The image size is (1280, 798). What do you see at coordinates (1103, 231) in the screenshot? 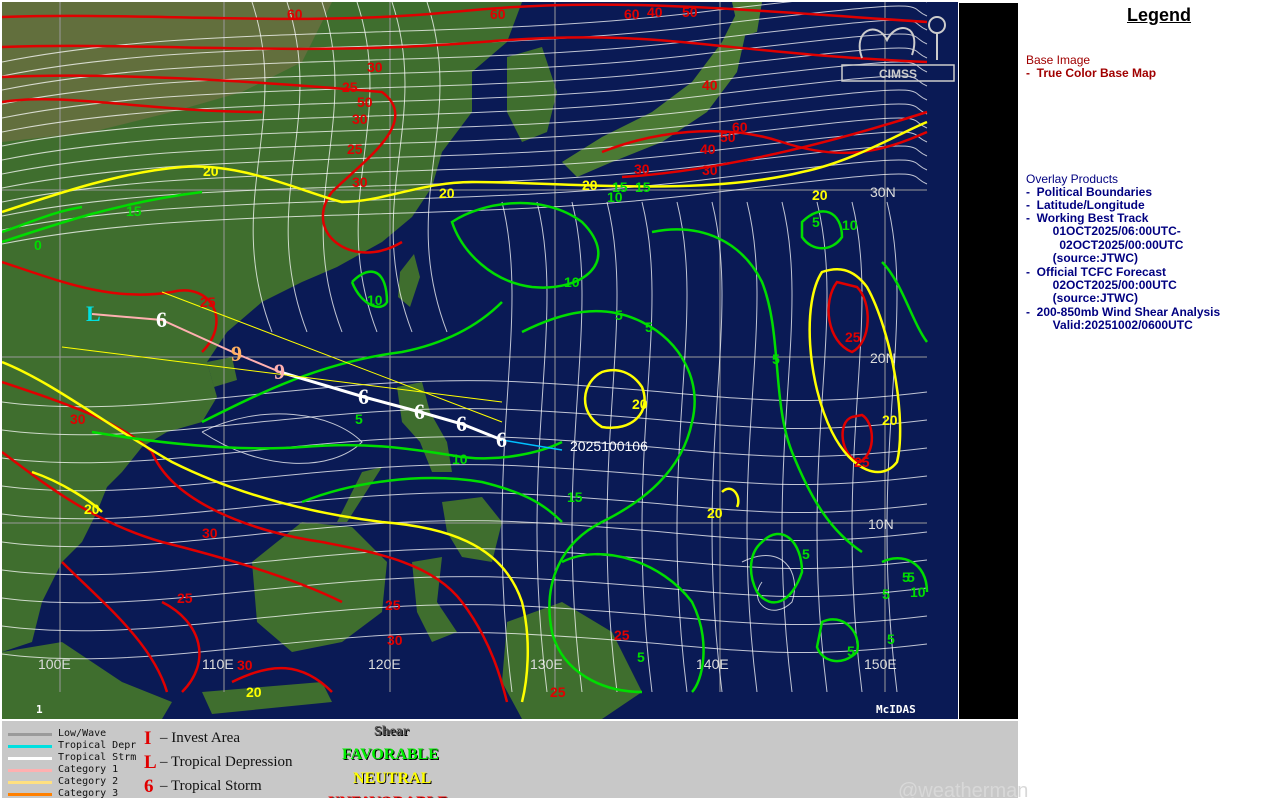
I see `legend-line: 01OCT2025/06:00UTC-` at bounding box center [1103, 231].